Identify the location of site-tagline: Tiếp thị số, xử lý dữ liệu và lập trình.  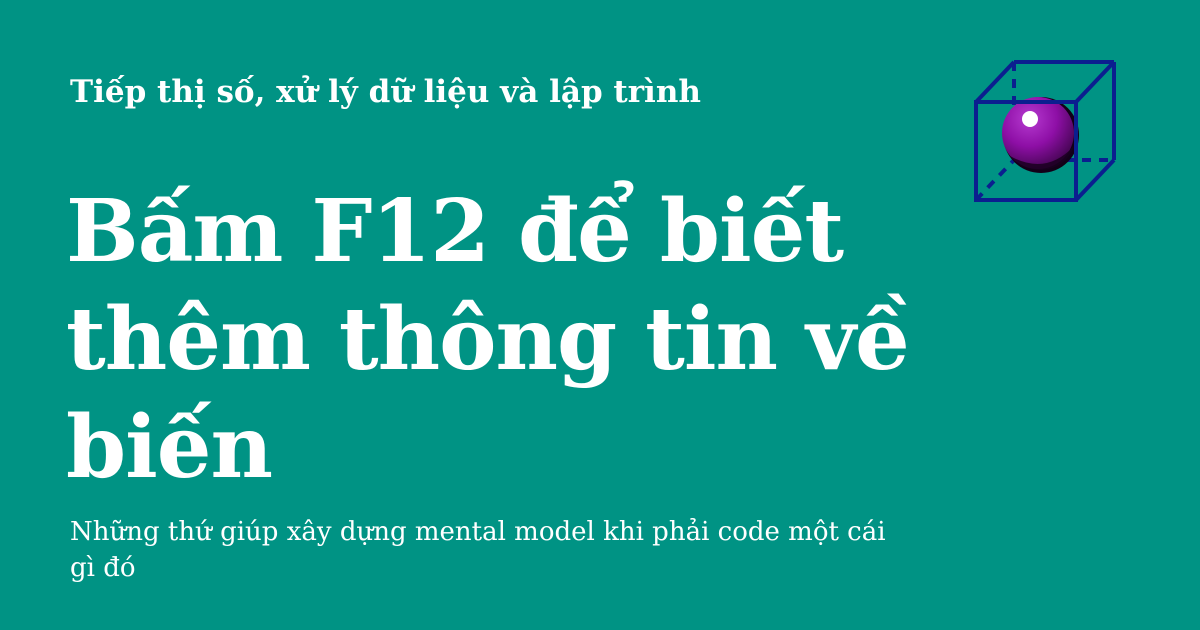
(385, 92).